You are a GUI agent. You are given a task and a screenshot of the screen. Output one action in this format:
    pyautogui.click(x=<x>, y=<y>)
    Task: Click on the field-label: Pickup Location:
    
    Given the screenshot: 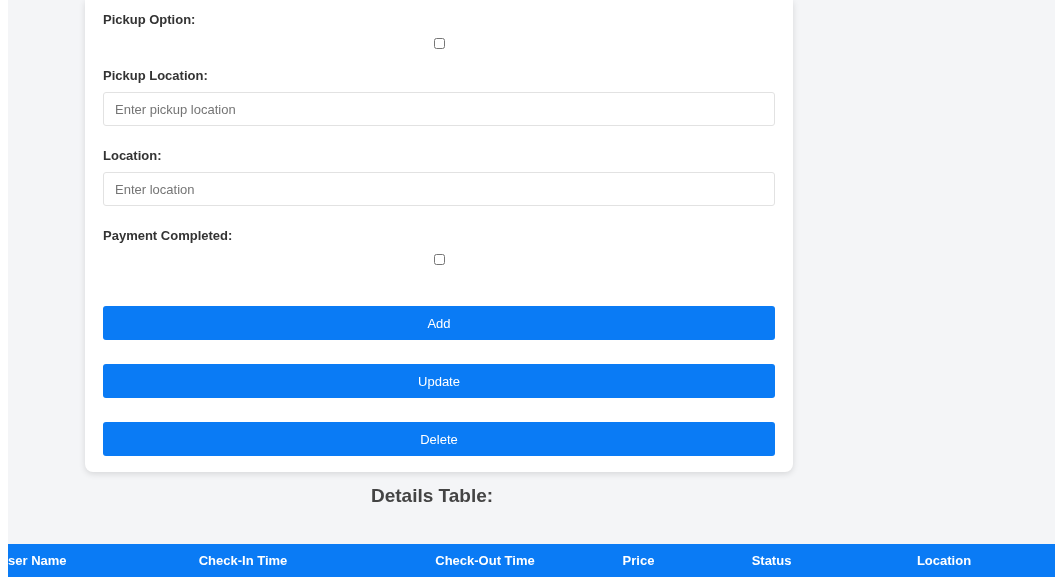 What is the action you would take?
    pyautogui.click(x=156, y=76)
    